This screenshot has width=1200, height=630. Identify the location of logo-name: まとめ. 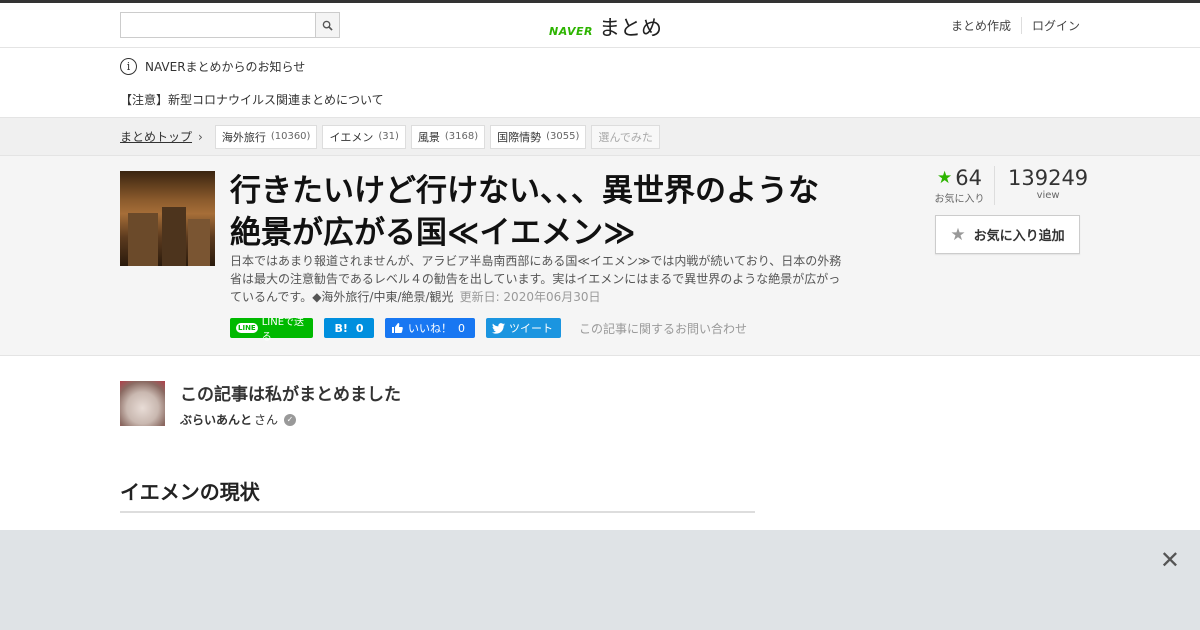
(630, 28).